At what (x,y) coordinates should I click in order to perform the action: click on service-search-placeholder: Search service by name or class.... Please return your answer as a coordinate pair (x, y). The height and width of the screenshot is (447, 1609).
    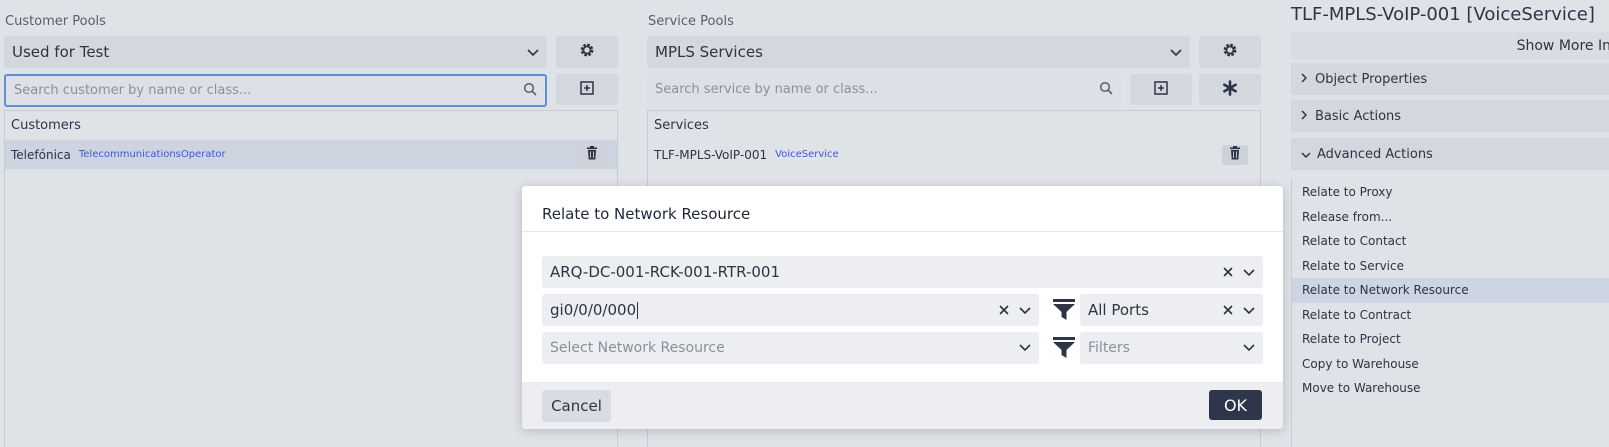
    Looking at the image, I should click on (766, 89).